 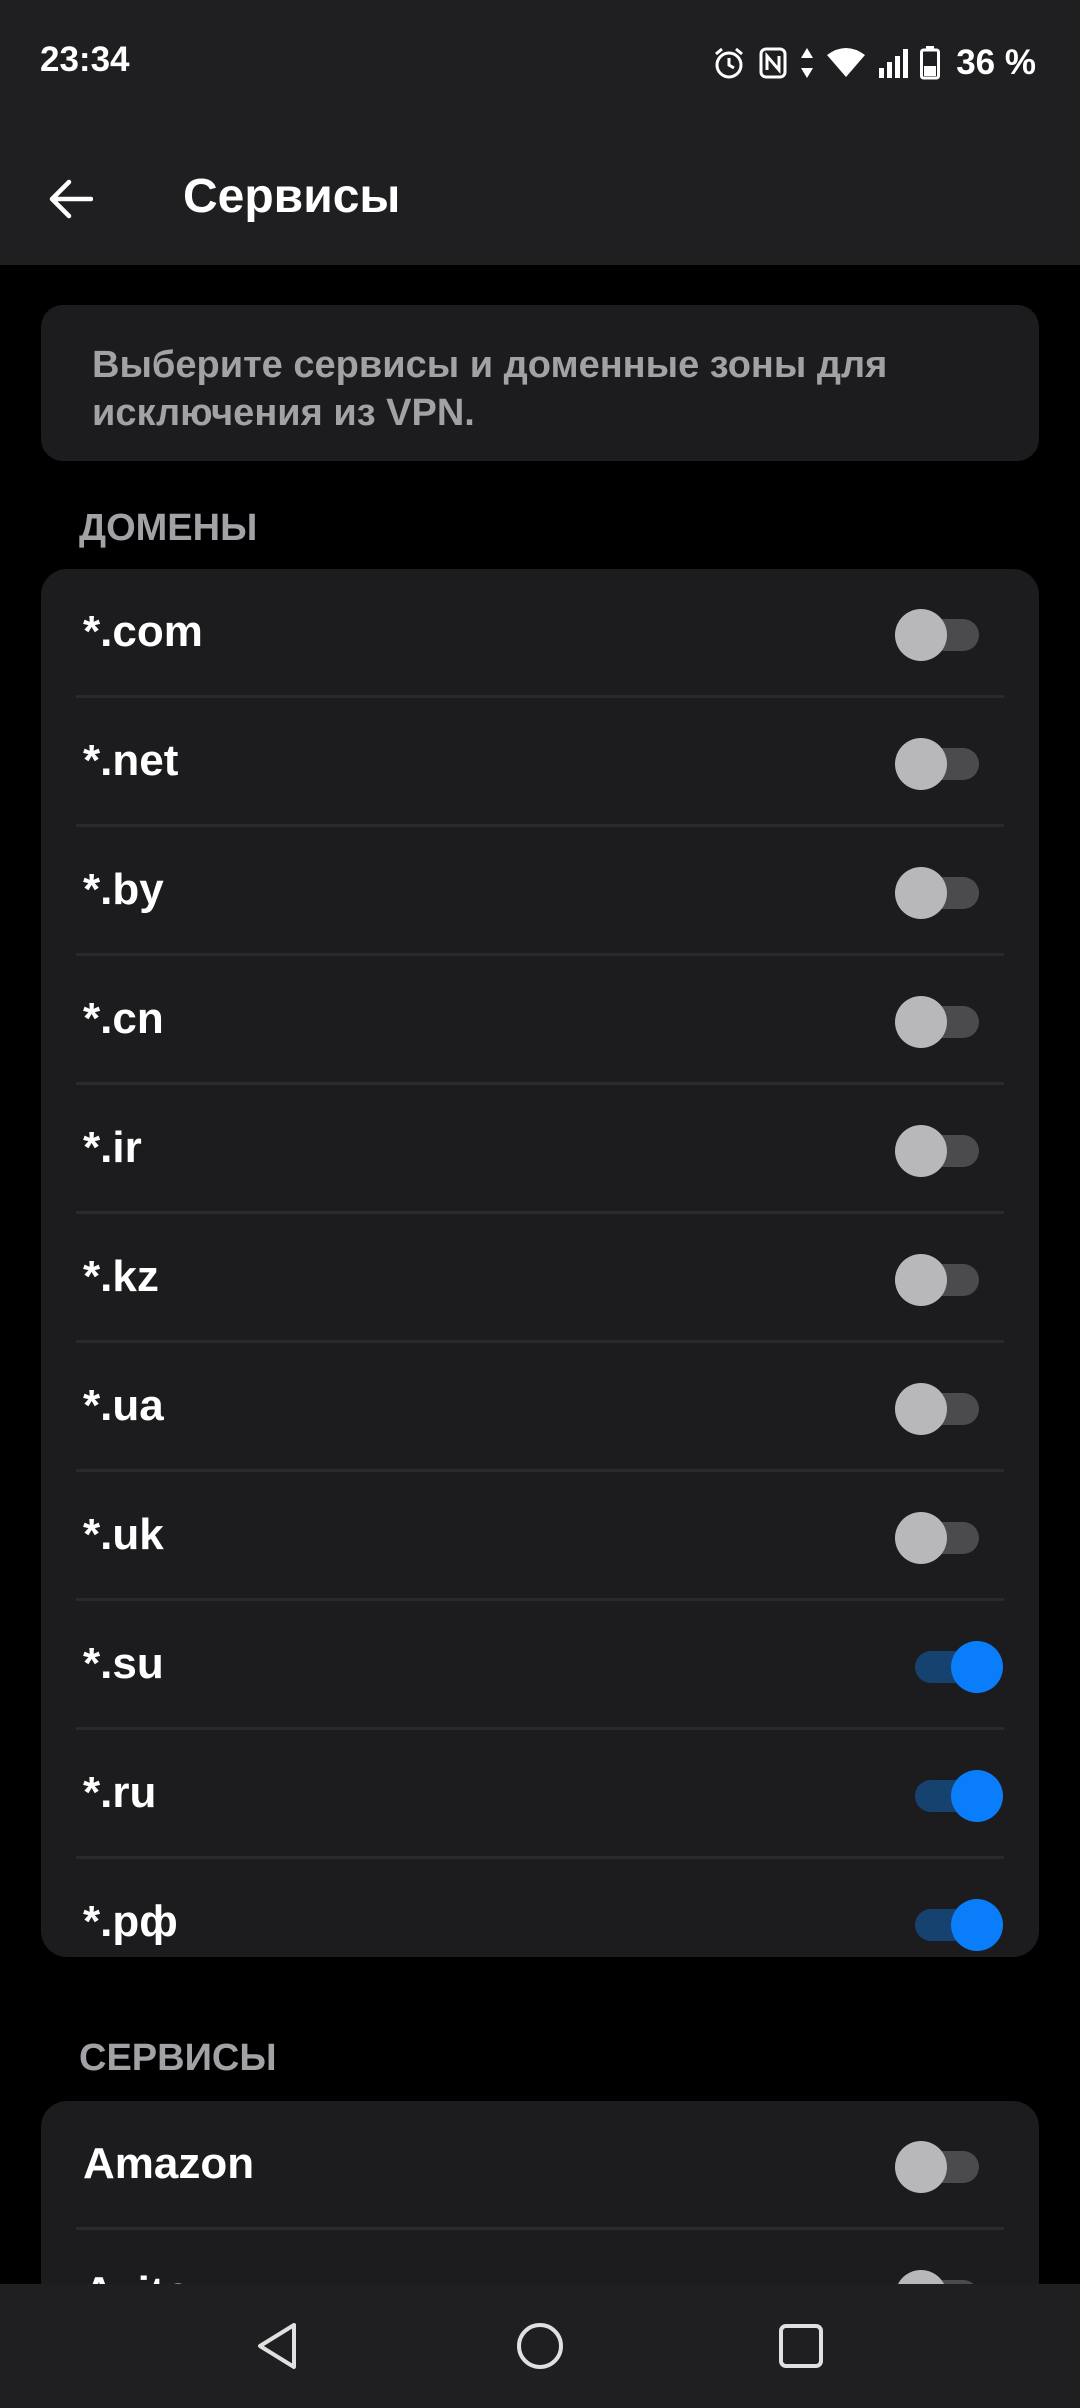 I want to click on back-triangle-icon, so click(x=278, y=2348).